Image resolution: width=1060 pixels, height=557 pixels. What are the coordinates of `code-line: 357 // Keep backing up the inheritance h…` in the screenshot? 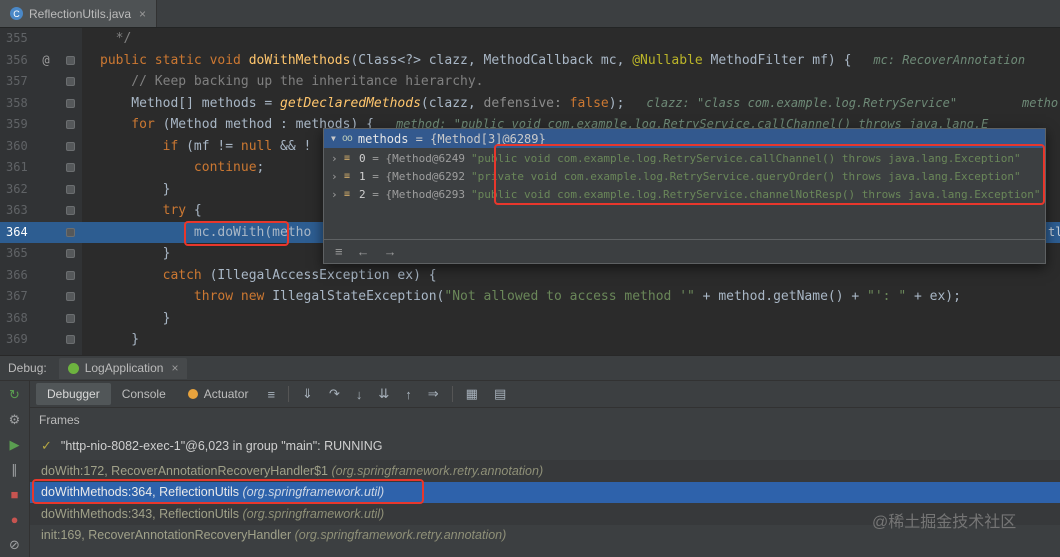 It's located at (530, 82).